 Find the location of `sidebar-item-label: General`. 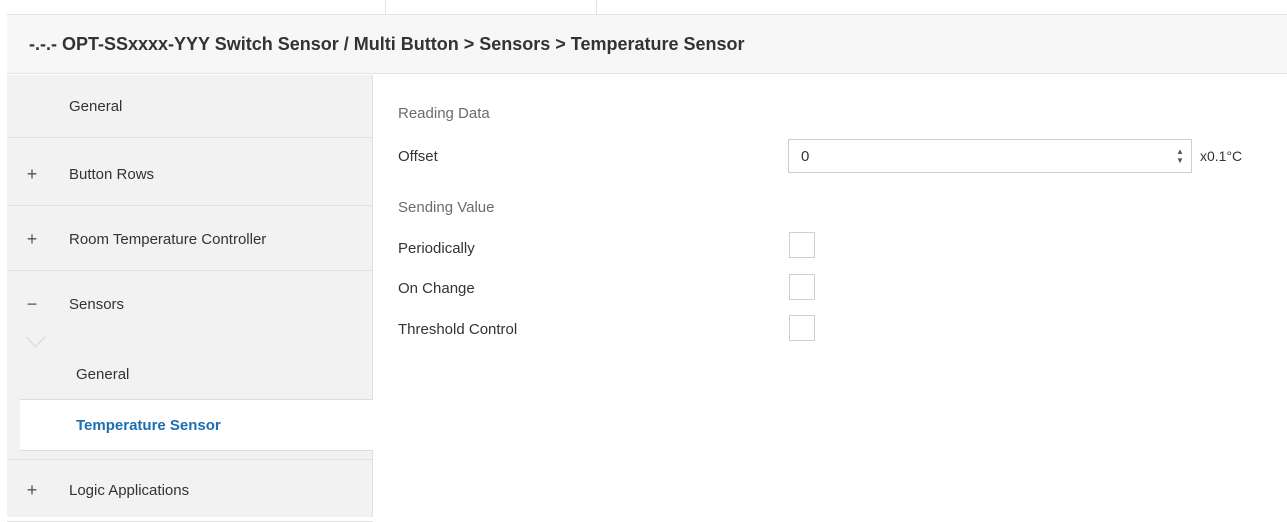

sidebar-item-label: General is located at coordinates (96, 106).